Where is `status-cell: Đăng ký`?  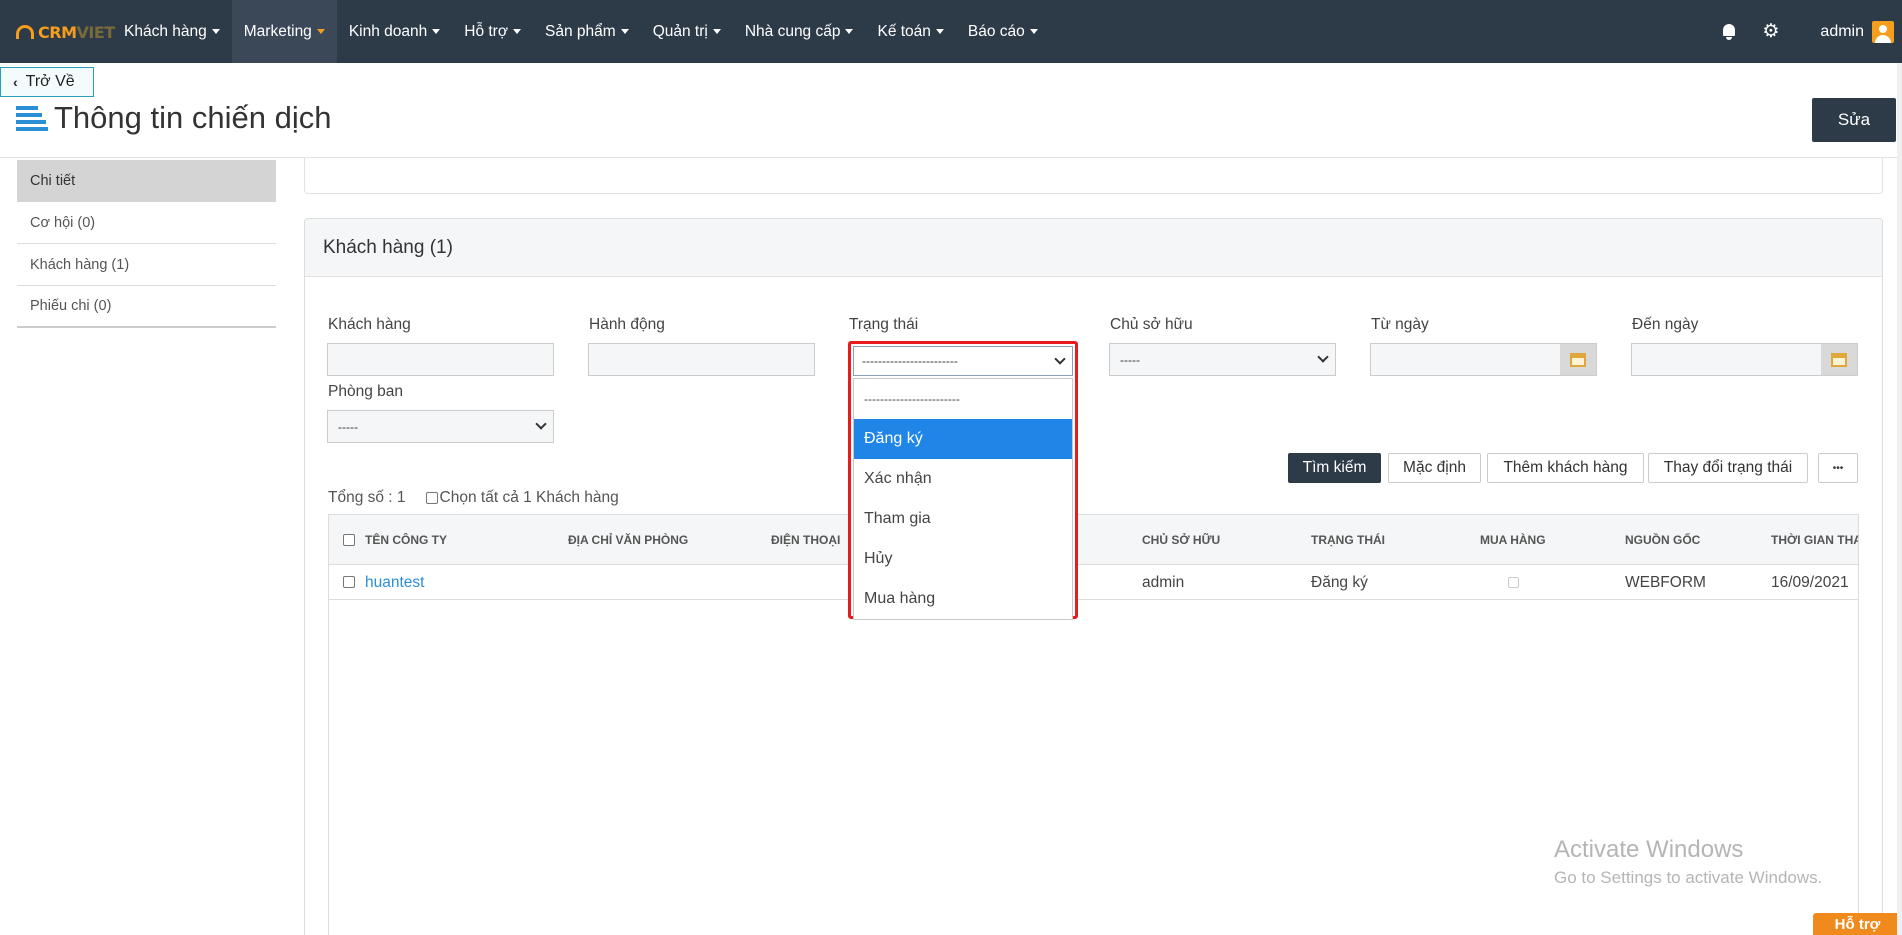 status-cell: Đăng ký is located at coordinates (1339, 582).